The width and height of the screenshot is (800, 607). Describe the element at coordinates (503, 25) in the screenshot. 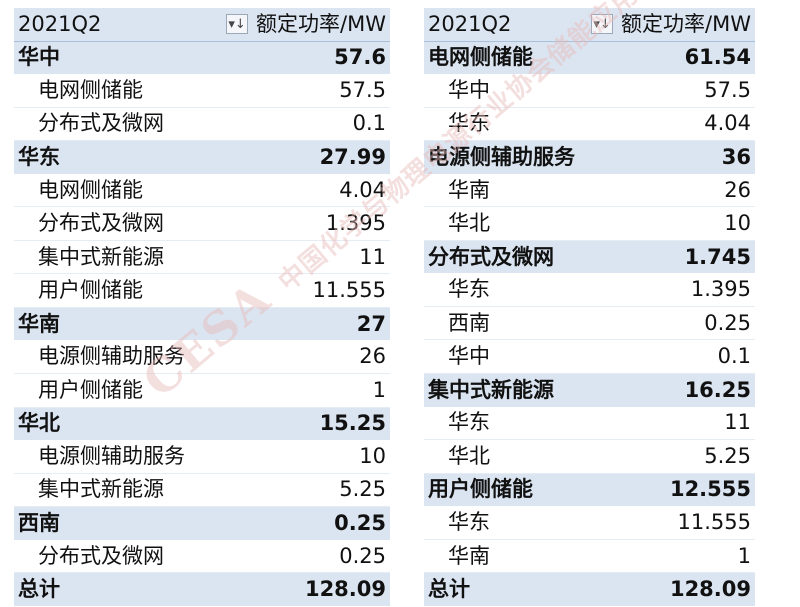

I see `row-field-label: 2021Q2` at that location.